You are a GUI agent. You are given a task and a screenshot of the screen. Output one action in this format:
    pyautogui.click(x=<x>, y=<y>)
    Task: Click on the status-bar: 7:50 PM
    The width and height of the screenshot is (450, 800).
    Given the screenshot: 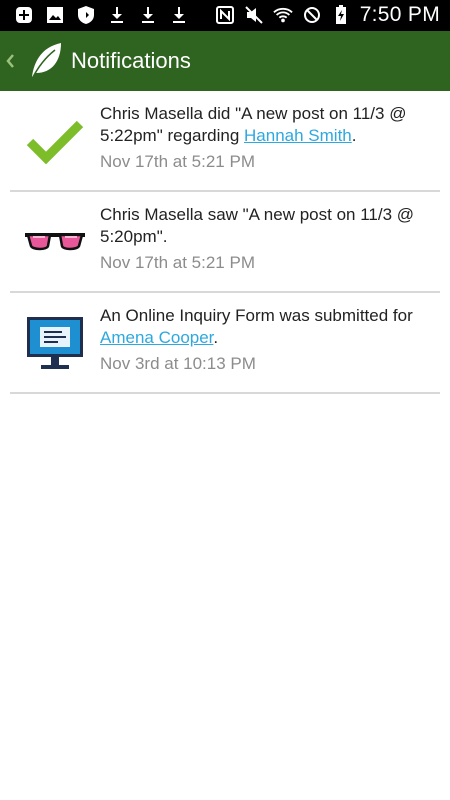 What is the action you would take?
    pyautogui.click(x=225, y=15)
    